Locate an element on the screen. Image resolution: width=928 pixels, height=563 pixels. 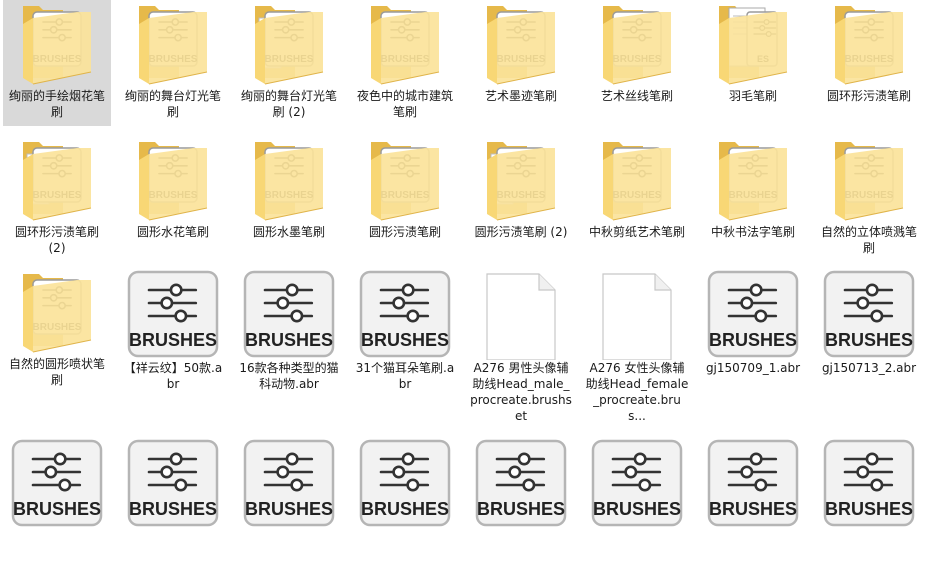
item-label: 圆形水墨笔刷 is located at coordinates (288, 232).